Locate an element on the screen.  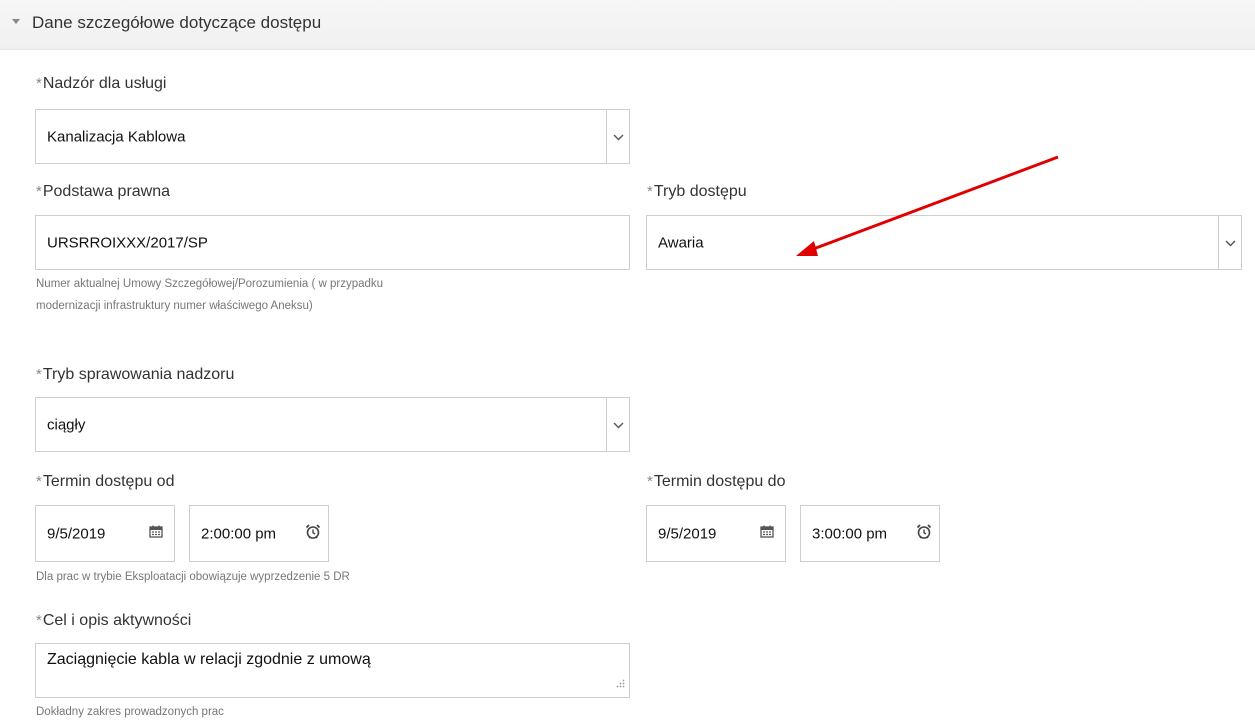
tryb-nadzoru-label-text: Tryb sprawowania nadzoru is located at coordinates (138, 374).